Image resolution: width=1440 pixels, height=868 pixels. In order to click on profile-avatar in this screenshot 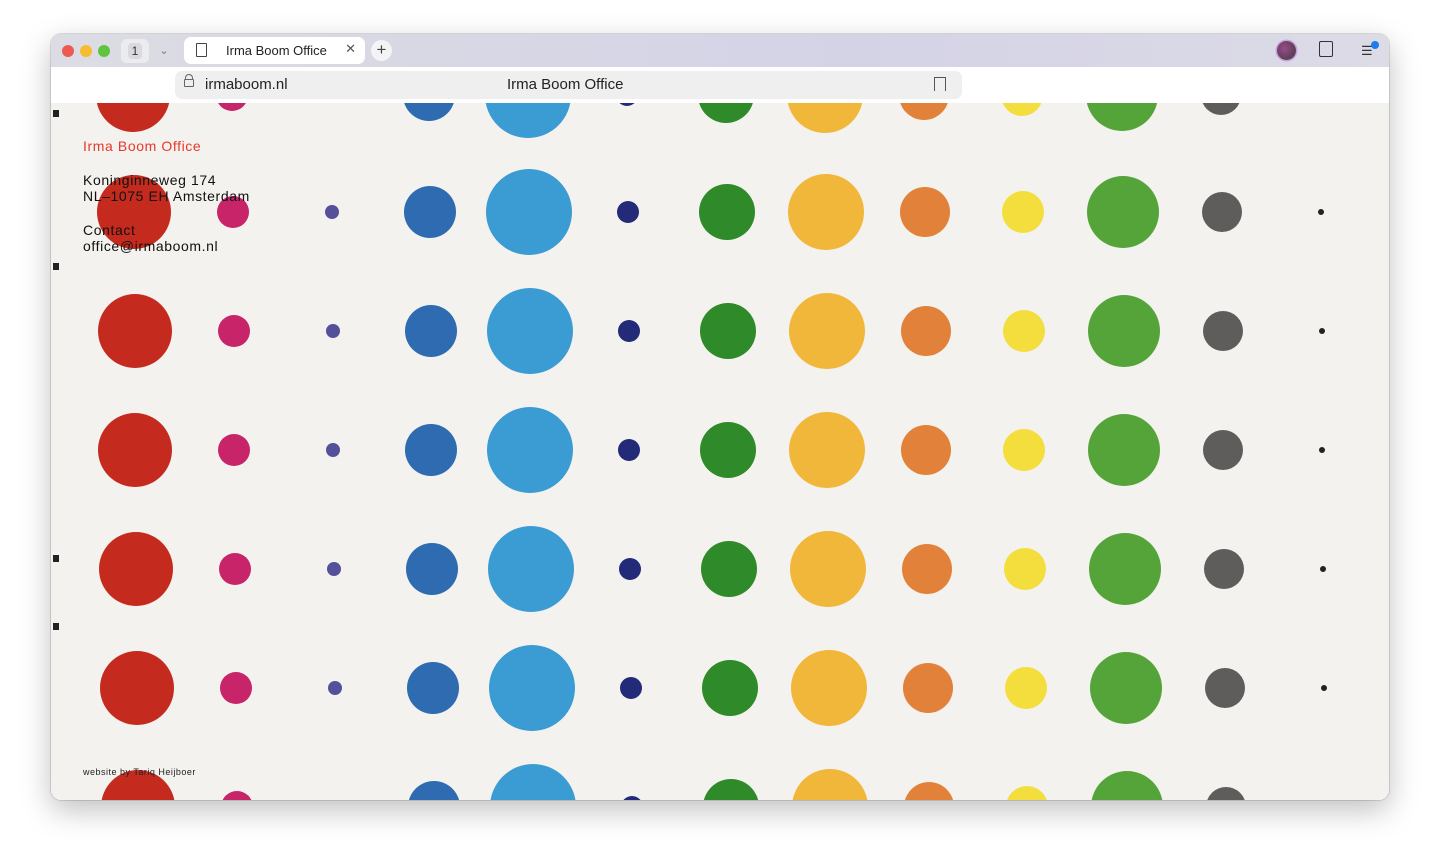, I will do `click(1286, 50)`.